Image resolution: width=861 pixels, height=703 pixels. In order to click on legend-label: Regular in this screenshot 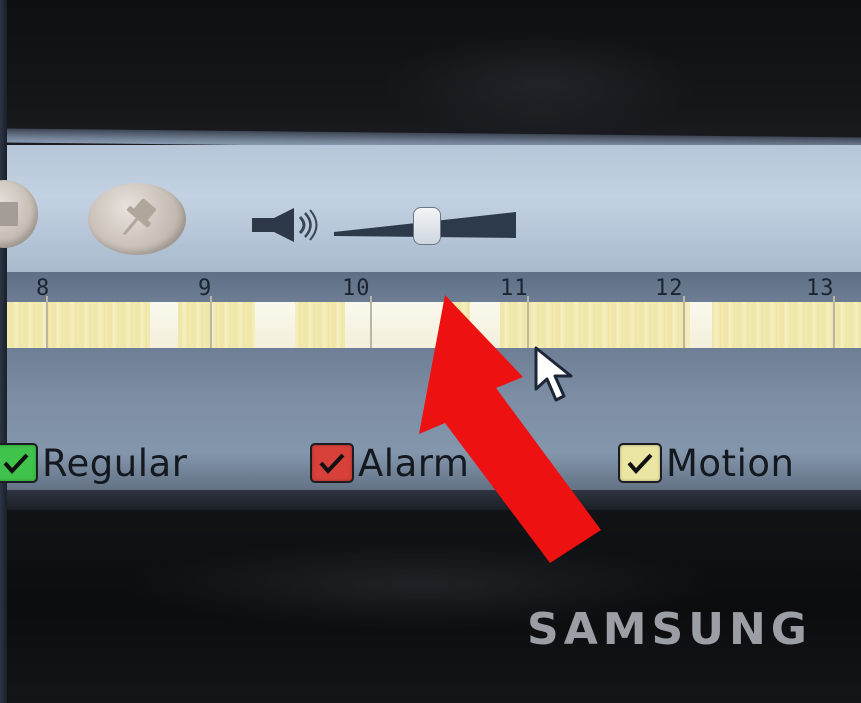, I will do `click(115, 463)`.